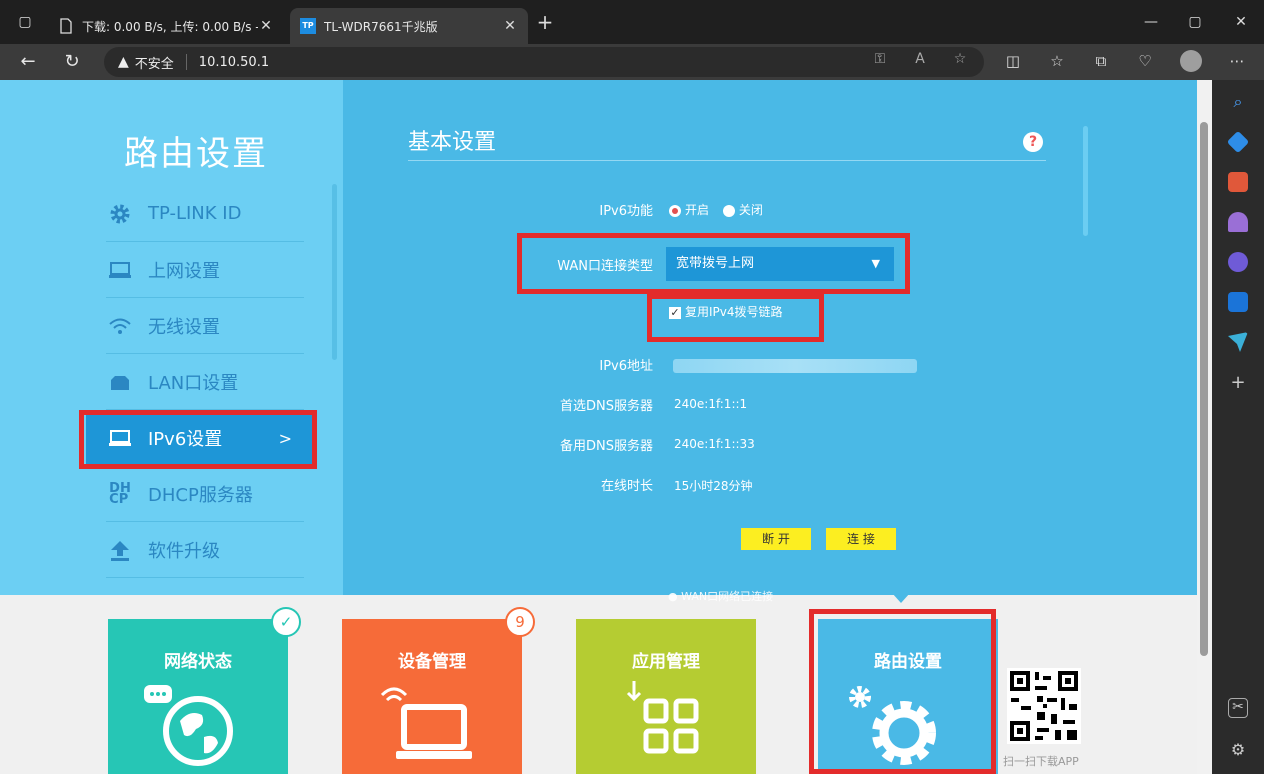 Image resolution: width=1264 pixels, height=774 pixels. I want to click on maximize-icon: ▢, so click(1195, 22).